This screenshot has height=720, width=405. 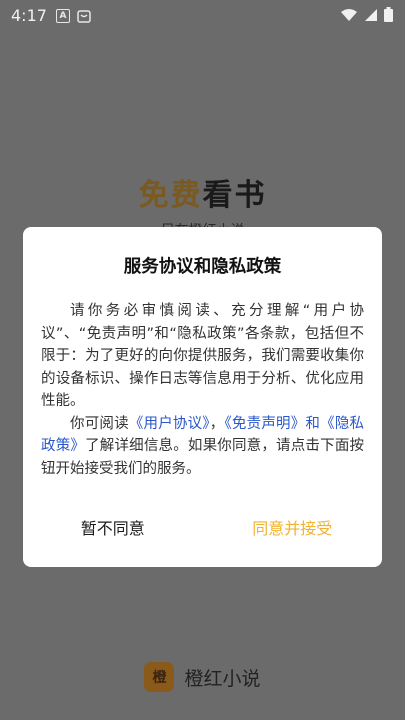 I want to click on app-name: 橙红小说, so click(x=222, y=678).